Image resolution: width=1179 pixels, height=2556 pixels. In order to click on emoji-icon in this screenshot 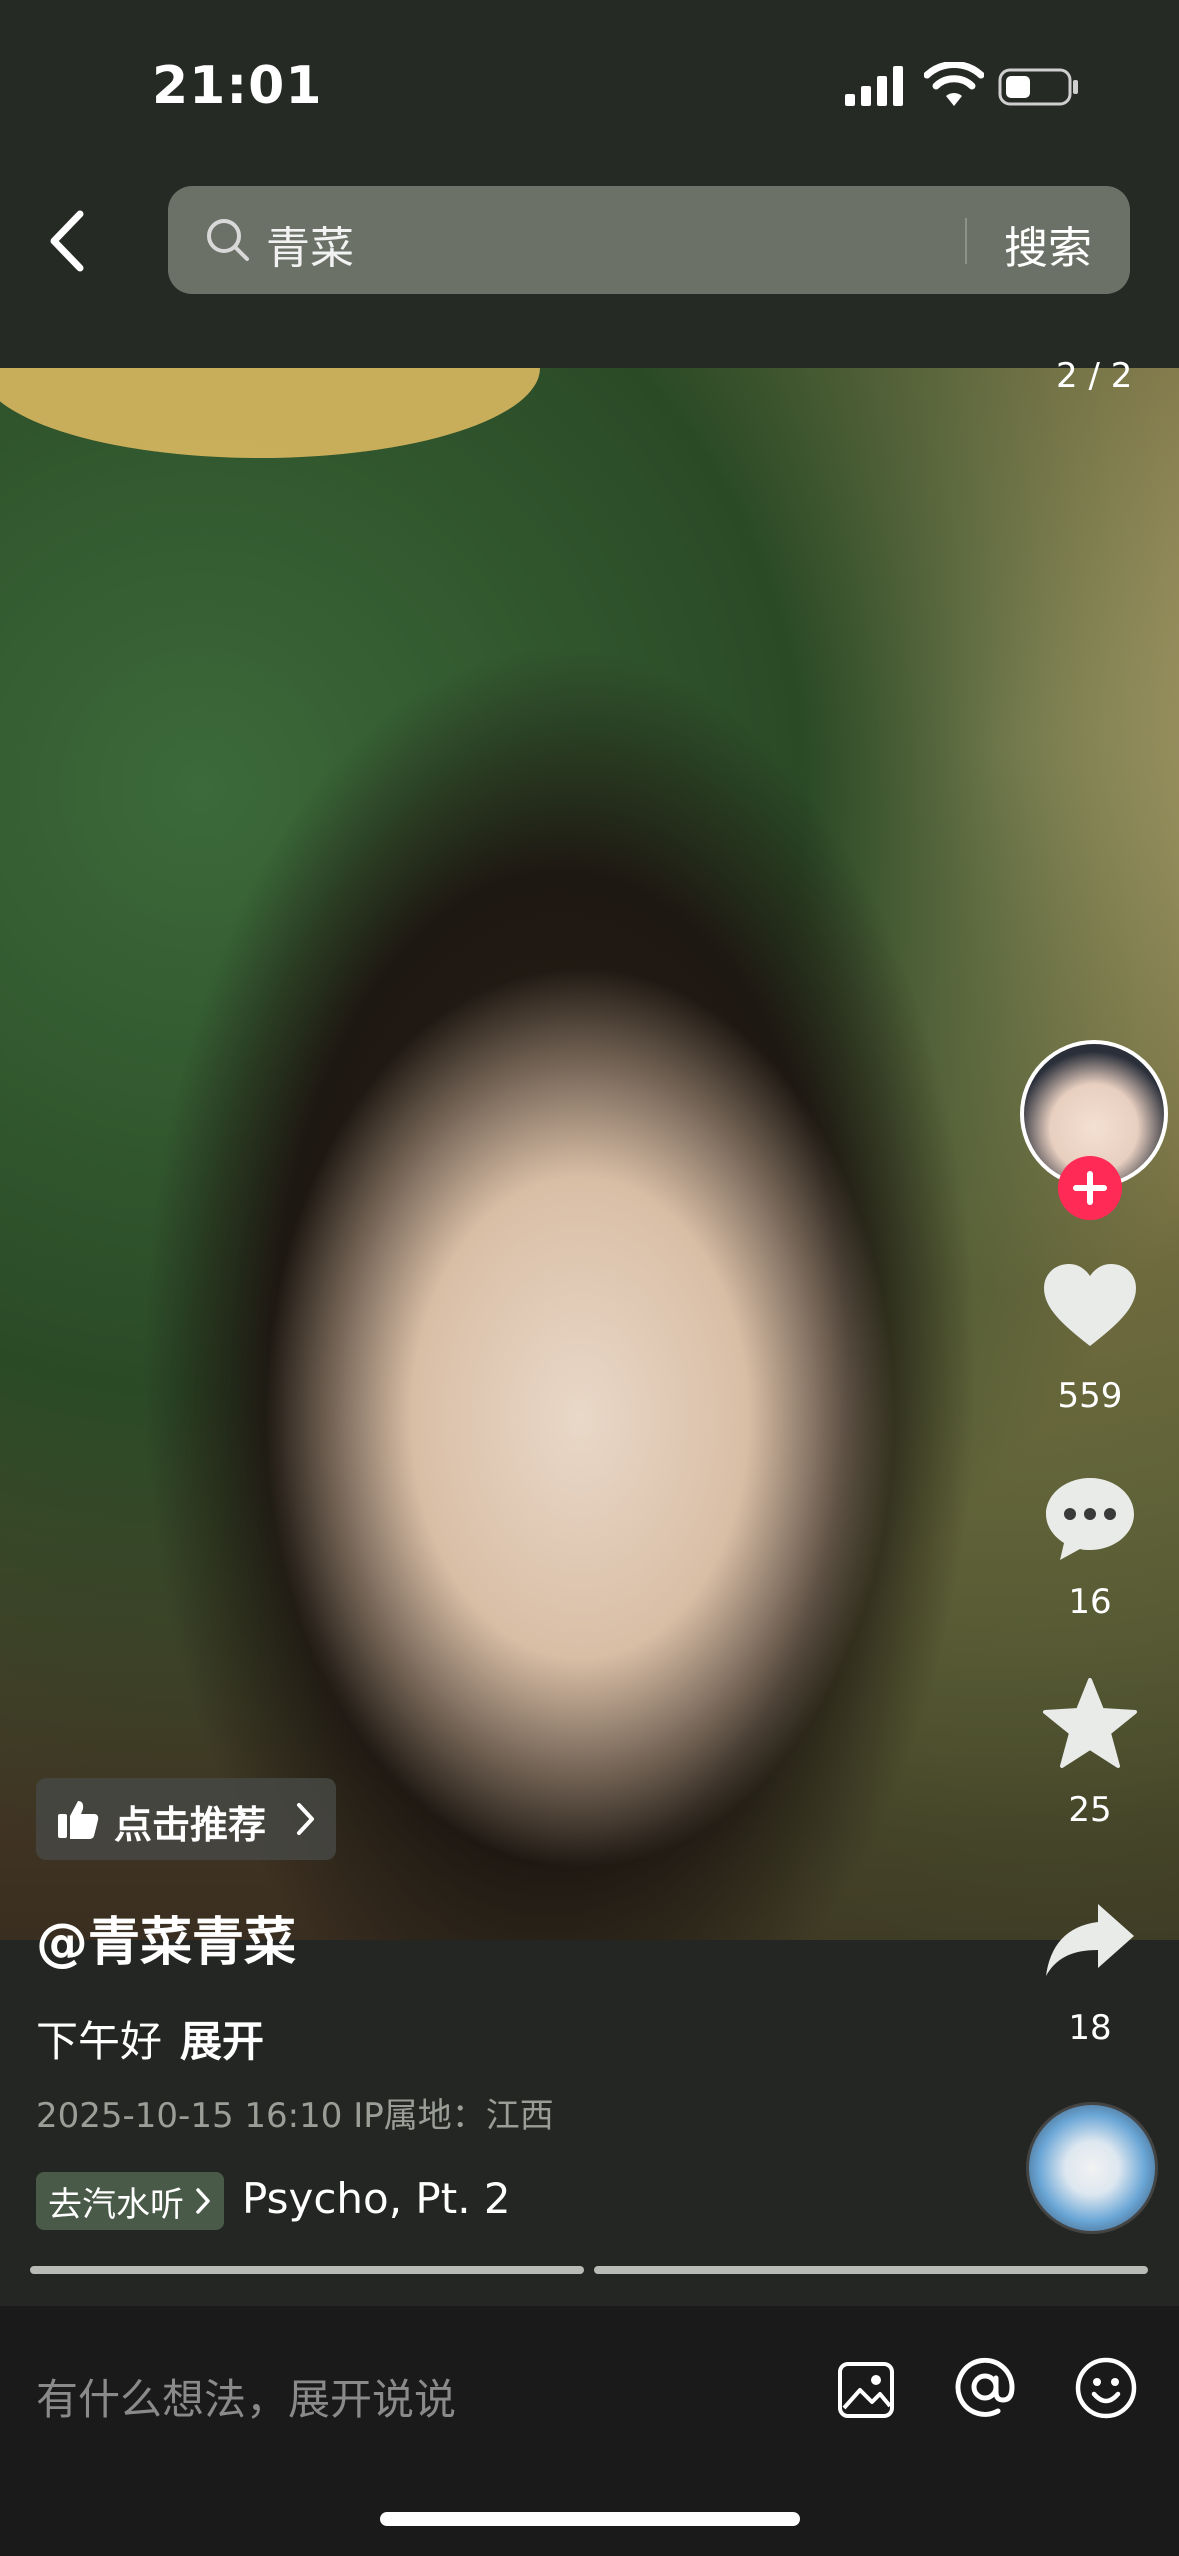, I will do `click(1106, 2388)`.